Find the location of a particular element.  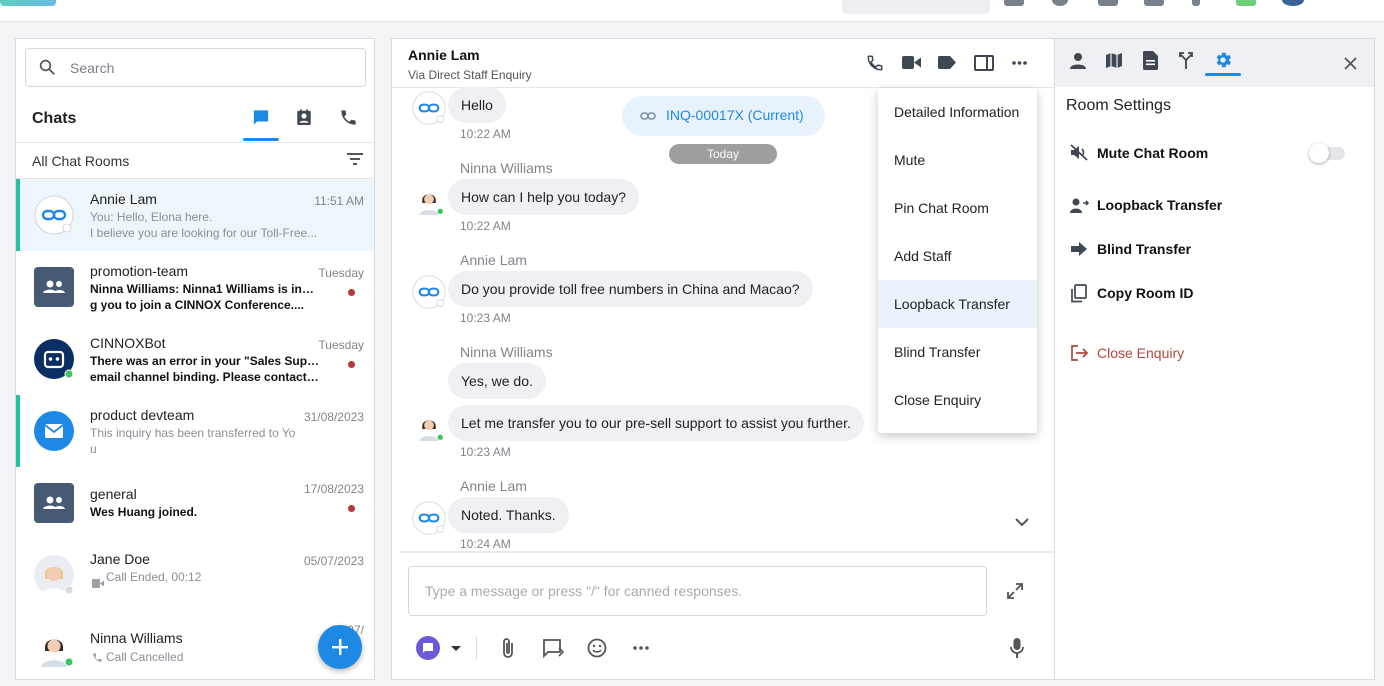

expand-icon is located at coordinates (1015, 591).